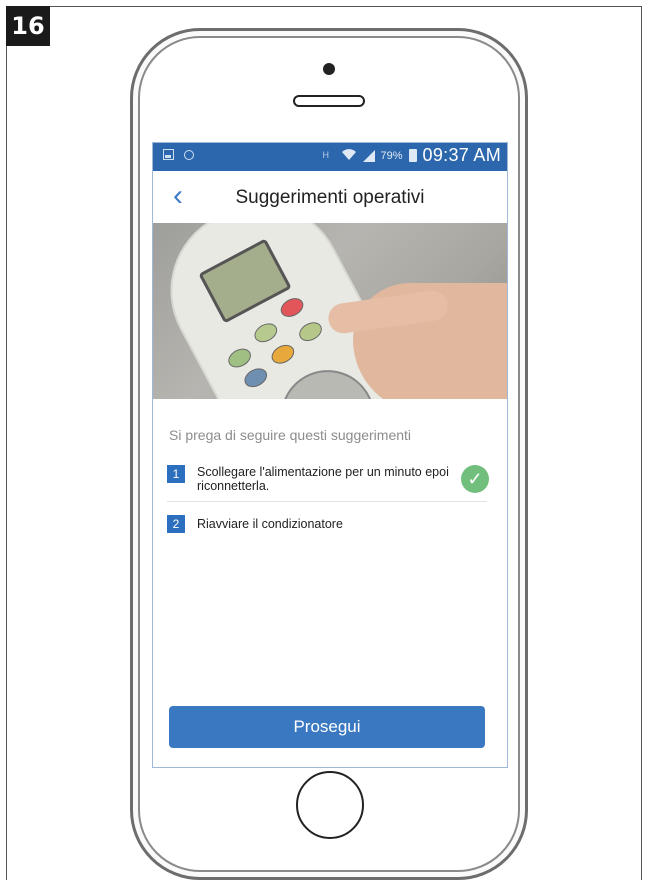 The height and width of the screenshot is (886, 648). What do you see at coordinates (283, 354) in the screenshot?
I see `remote-button-heat` at bounding box center [283, 354].